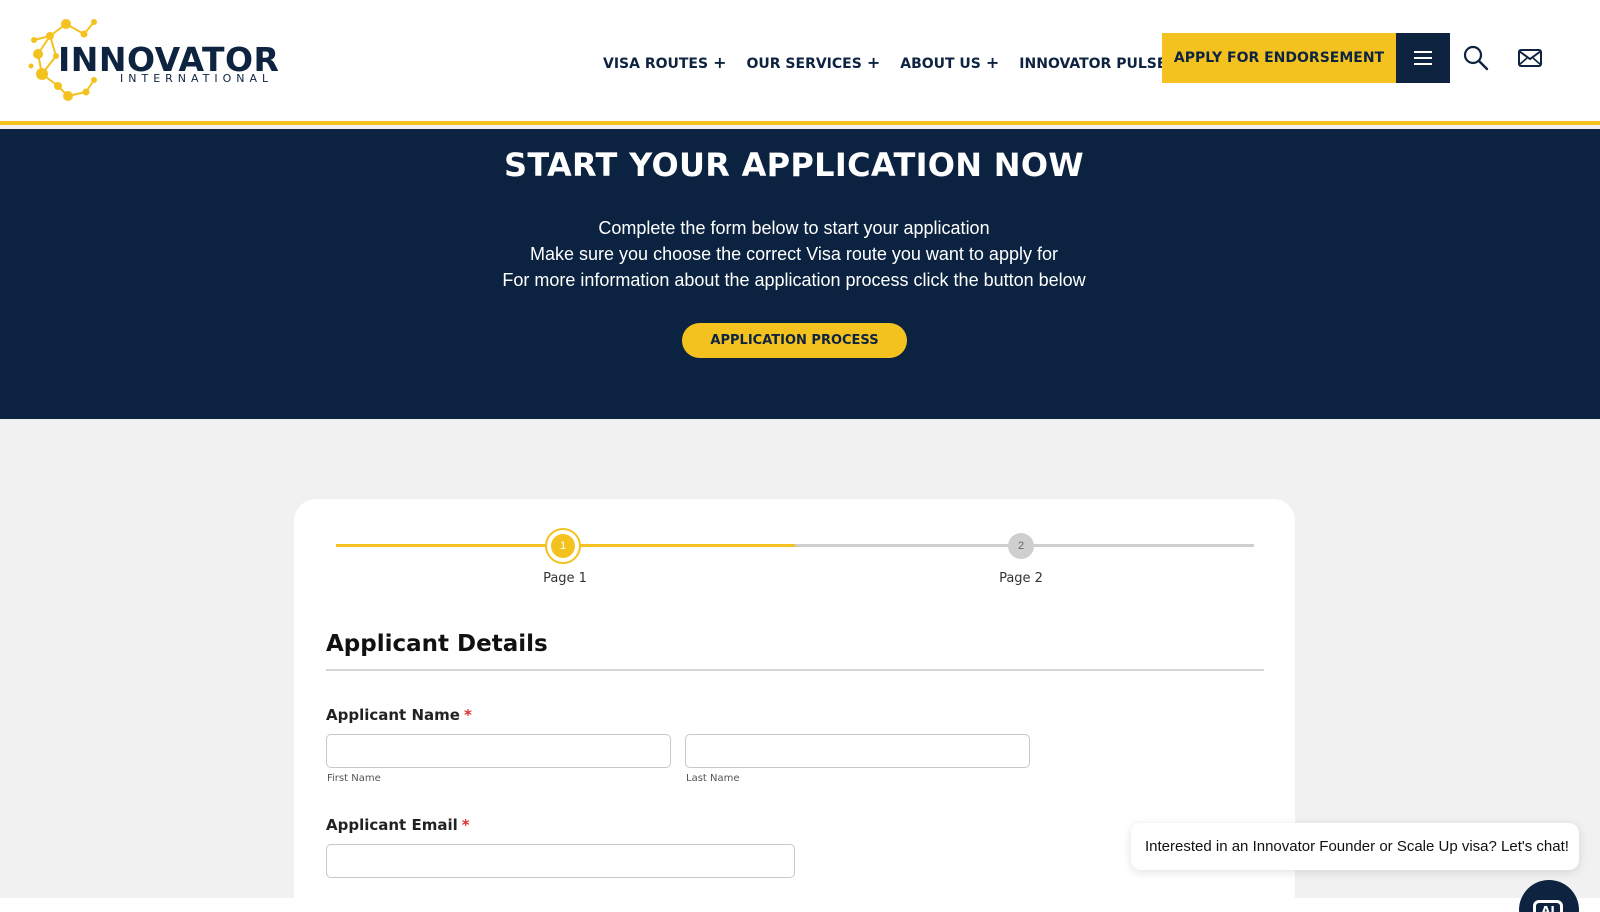 This screenshot has width=1600, height=912. I want to click on nav-item-visa-routes: VISA ROUTES +, so click(665, 62).